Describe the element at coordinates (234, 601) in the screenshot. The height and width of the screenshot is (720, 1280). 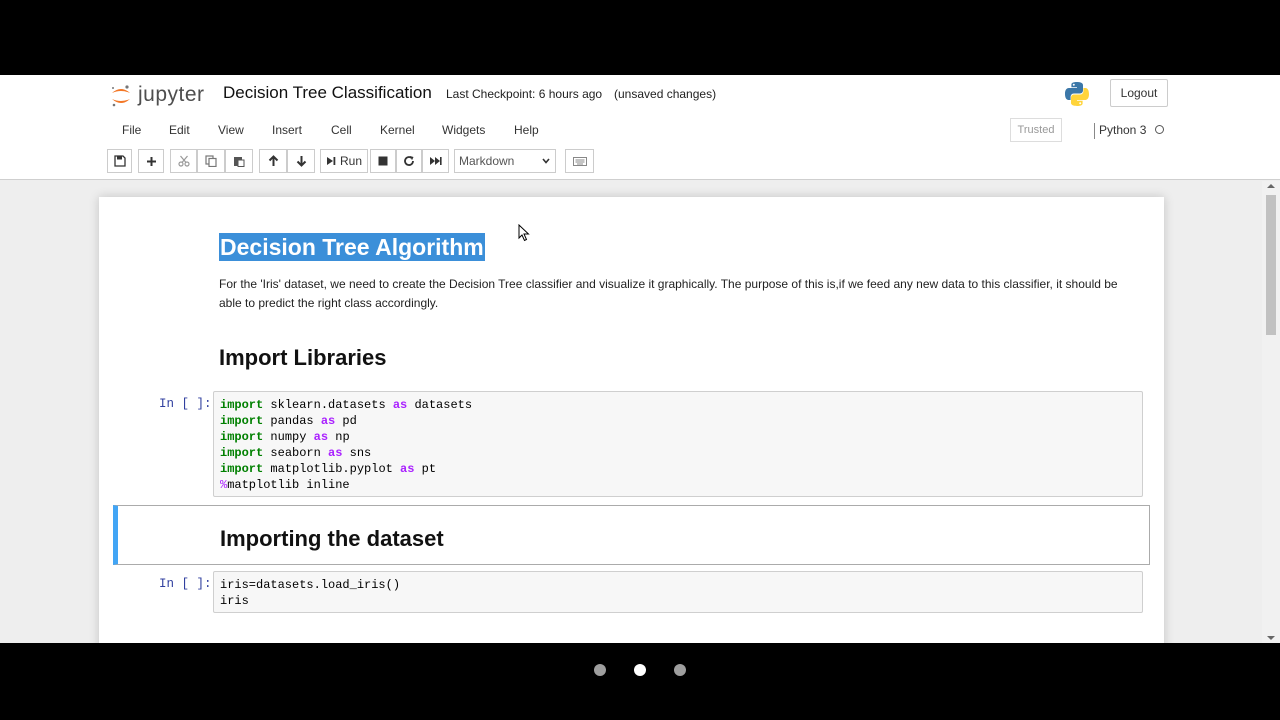
I see `code-line: iris` at that location.